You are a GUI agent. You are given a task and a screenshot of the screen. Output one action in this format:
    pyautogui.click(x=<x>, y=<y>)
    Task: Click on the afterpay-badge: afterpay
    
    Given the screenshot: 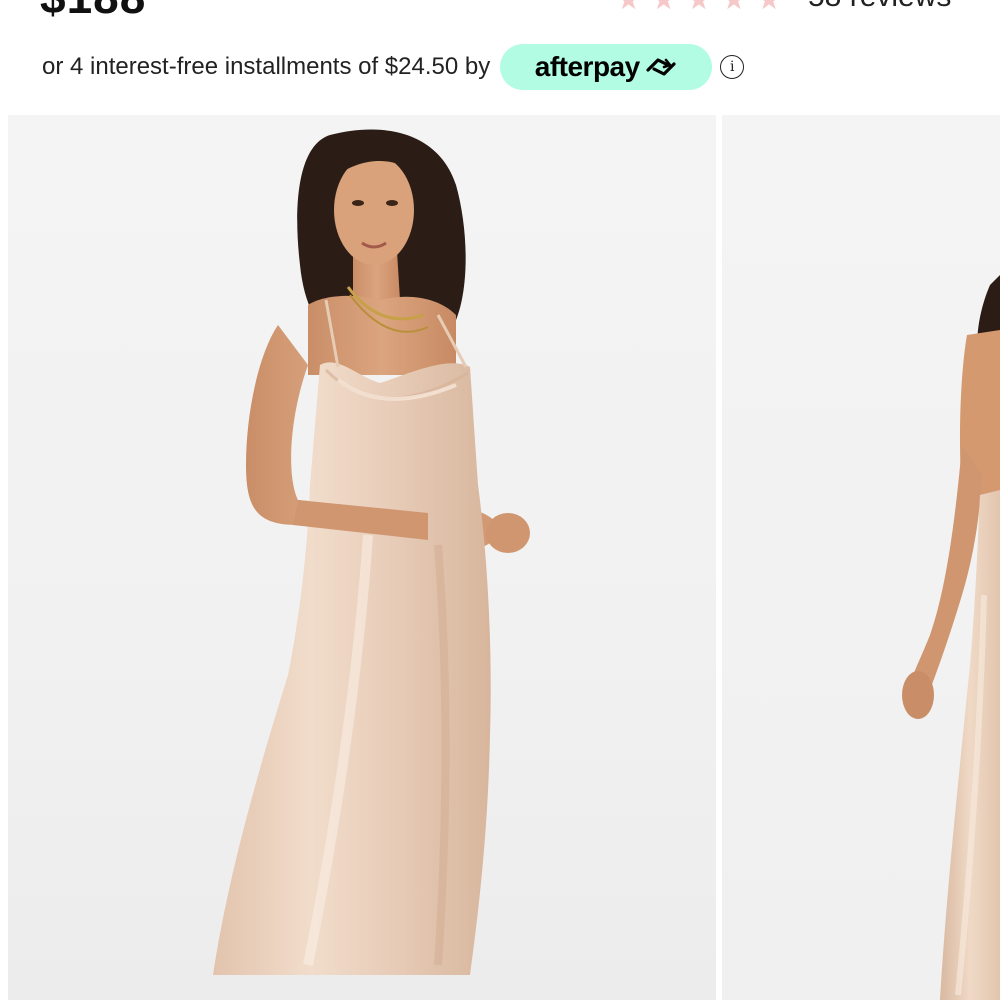 What is the action you would take?
    pyautogui.click(x=606, y=67)
    